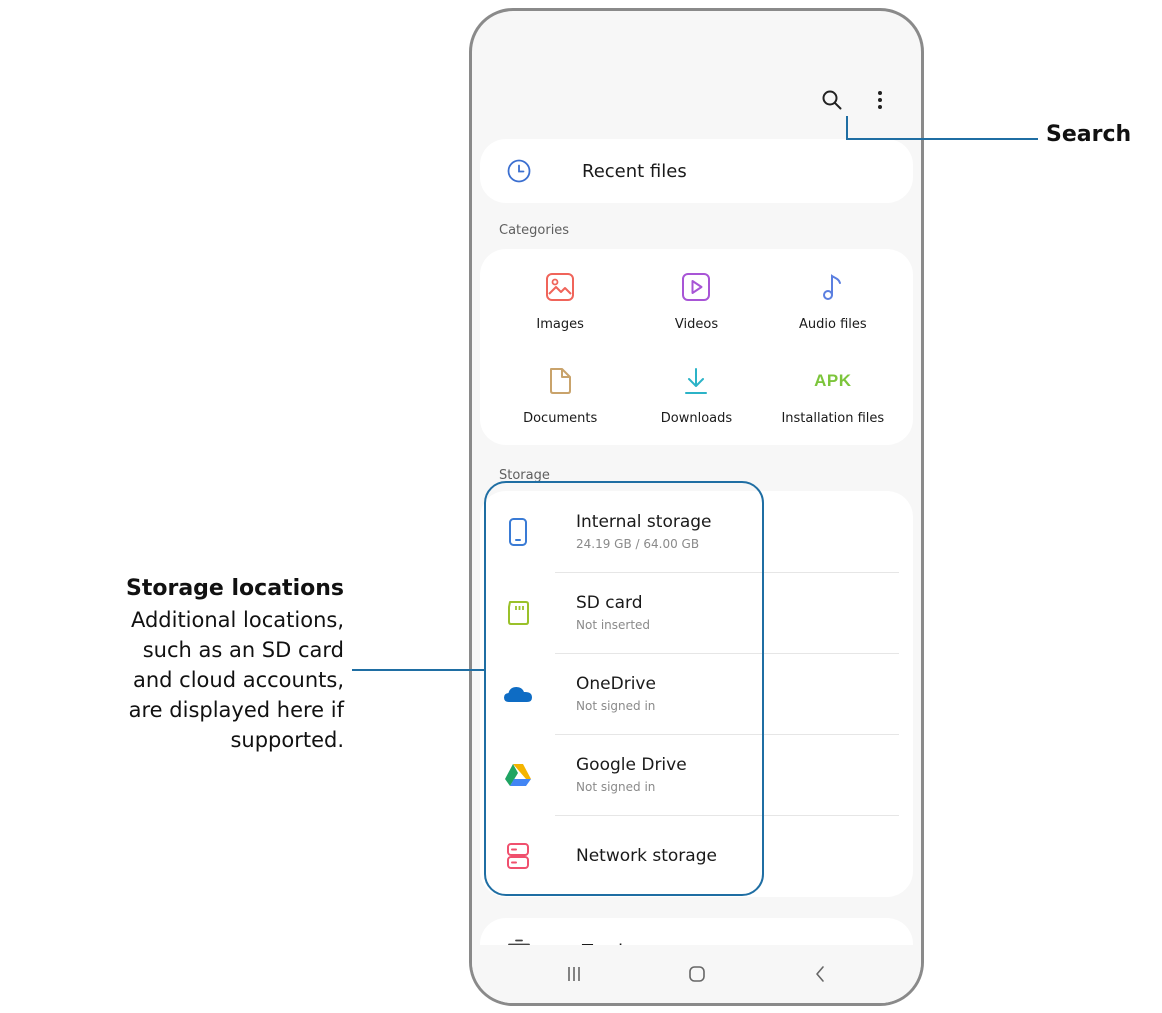 The height and width of the screenshot is (1013, 1162). I want to click on music-note-icon, so click(833, 287).